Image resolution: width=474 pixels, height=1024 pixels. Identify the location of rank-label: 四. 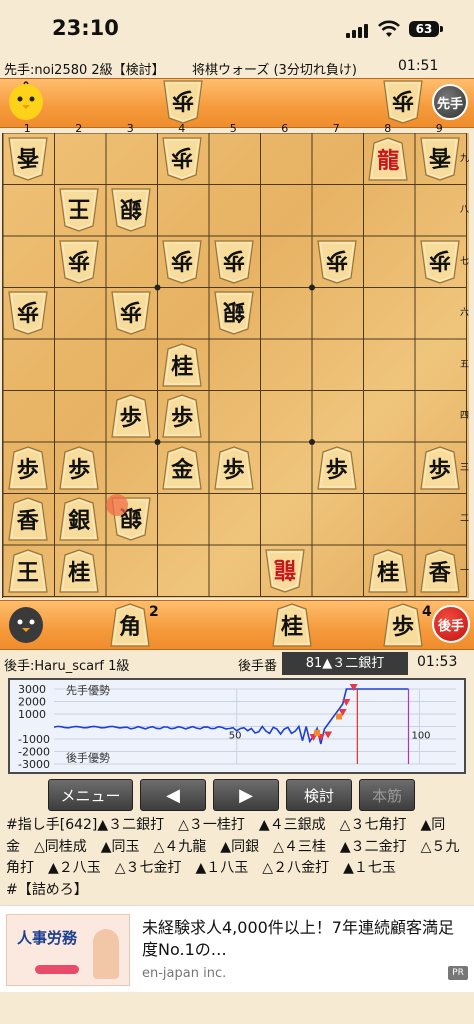
(465, 416).